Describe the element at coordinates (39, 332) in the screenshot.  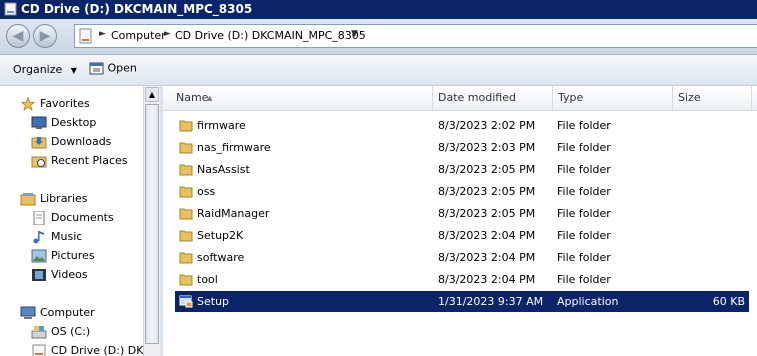
I see `hard-drive-icon` at that location.